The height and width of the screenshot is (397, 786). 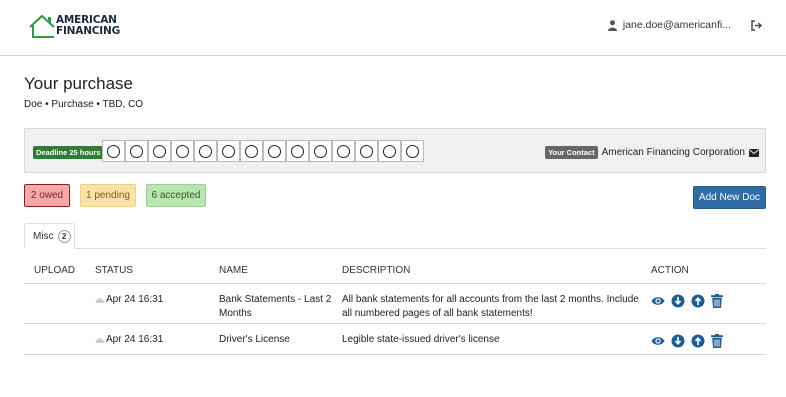 I want to click on column-header-upload: UPLOAD, so click(x=55, y=270).